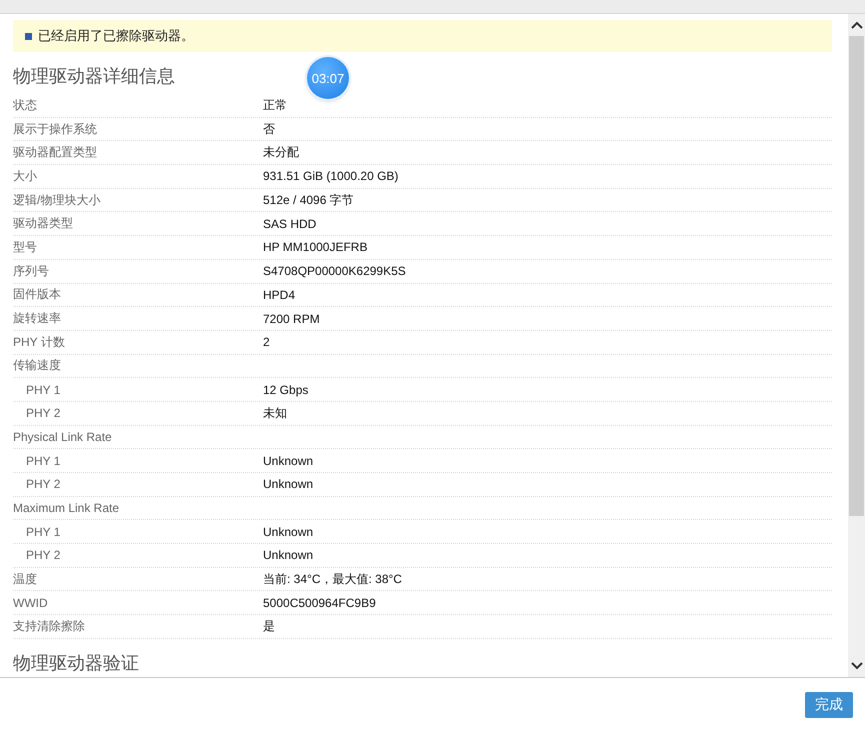  I want to click on scroll-thumb, so click(856, 276).